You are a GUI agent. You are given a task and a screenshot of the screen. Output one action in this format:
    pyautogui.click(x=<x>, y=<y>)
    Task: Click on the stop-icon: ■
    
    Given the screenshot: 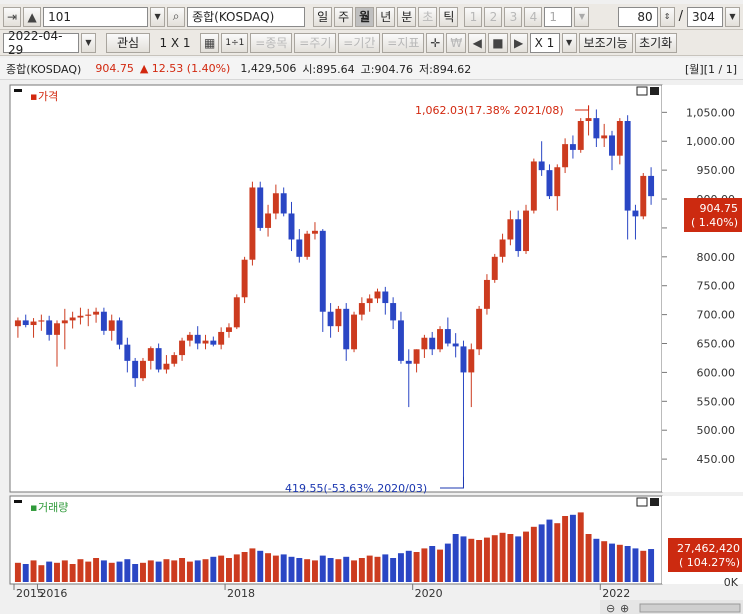 What is the action you would take?
    pyautogui.click(x=498, y=42)
    